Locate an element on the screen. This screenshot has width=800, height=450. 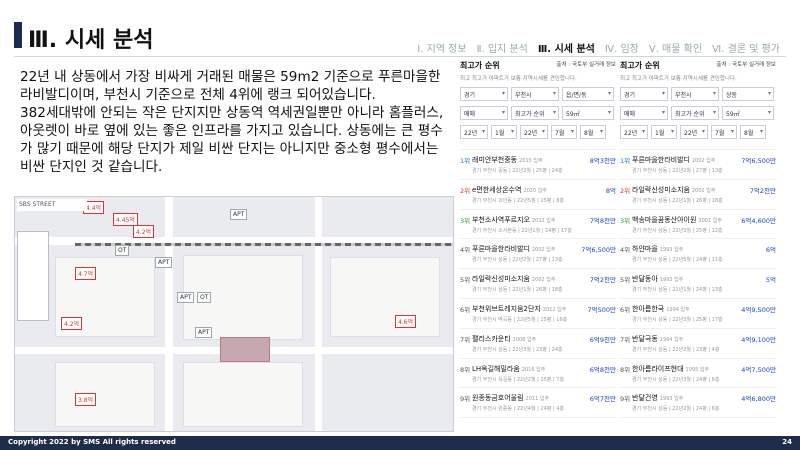
nav-item-conclusion: Ⅵ. 결론 및 평가 is located at coordinates (746, 47).